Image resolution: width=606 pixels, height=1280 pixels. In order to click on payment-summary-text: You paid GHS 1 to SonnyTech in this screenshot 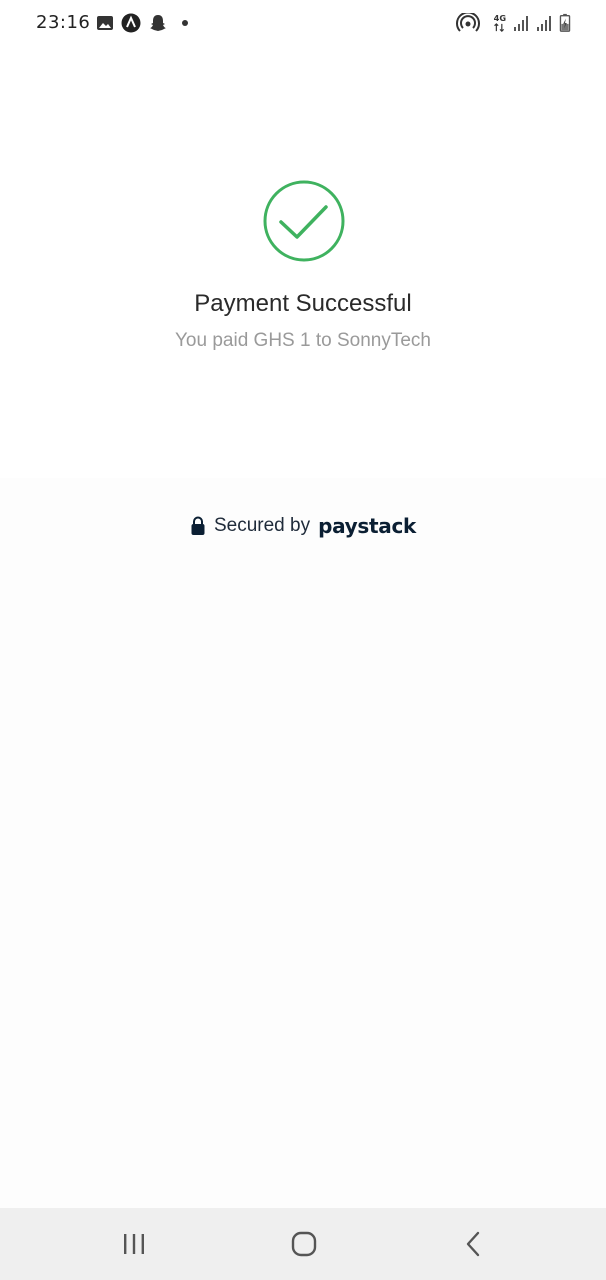, I will do `click(303, 340)`.